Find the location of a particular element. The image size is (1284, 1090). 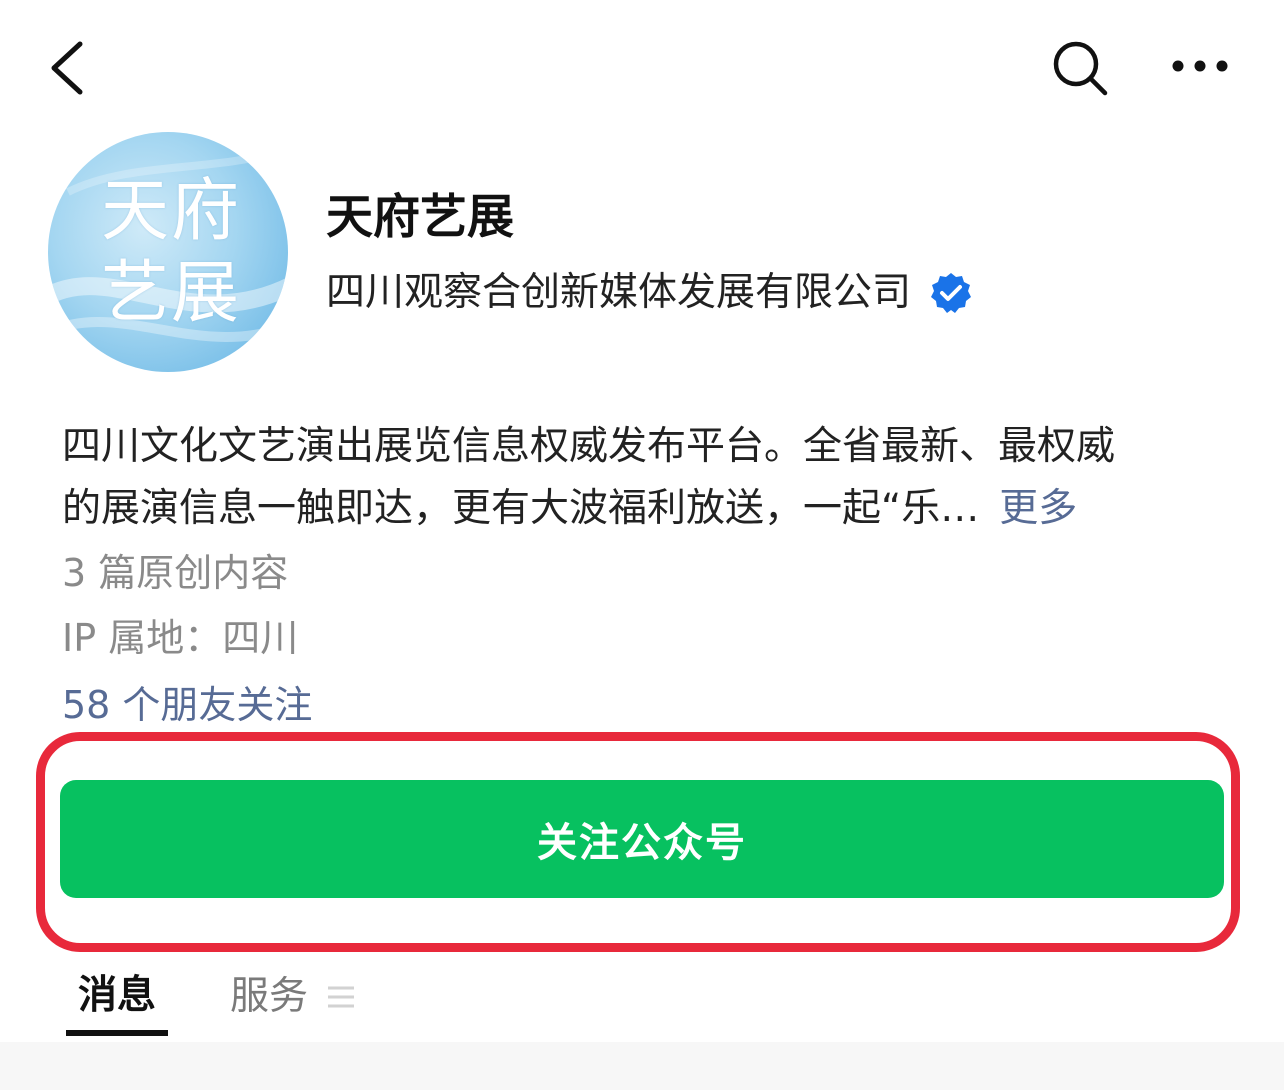

search-icon is located at coordinates (1080, 68).